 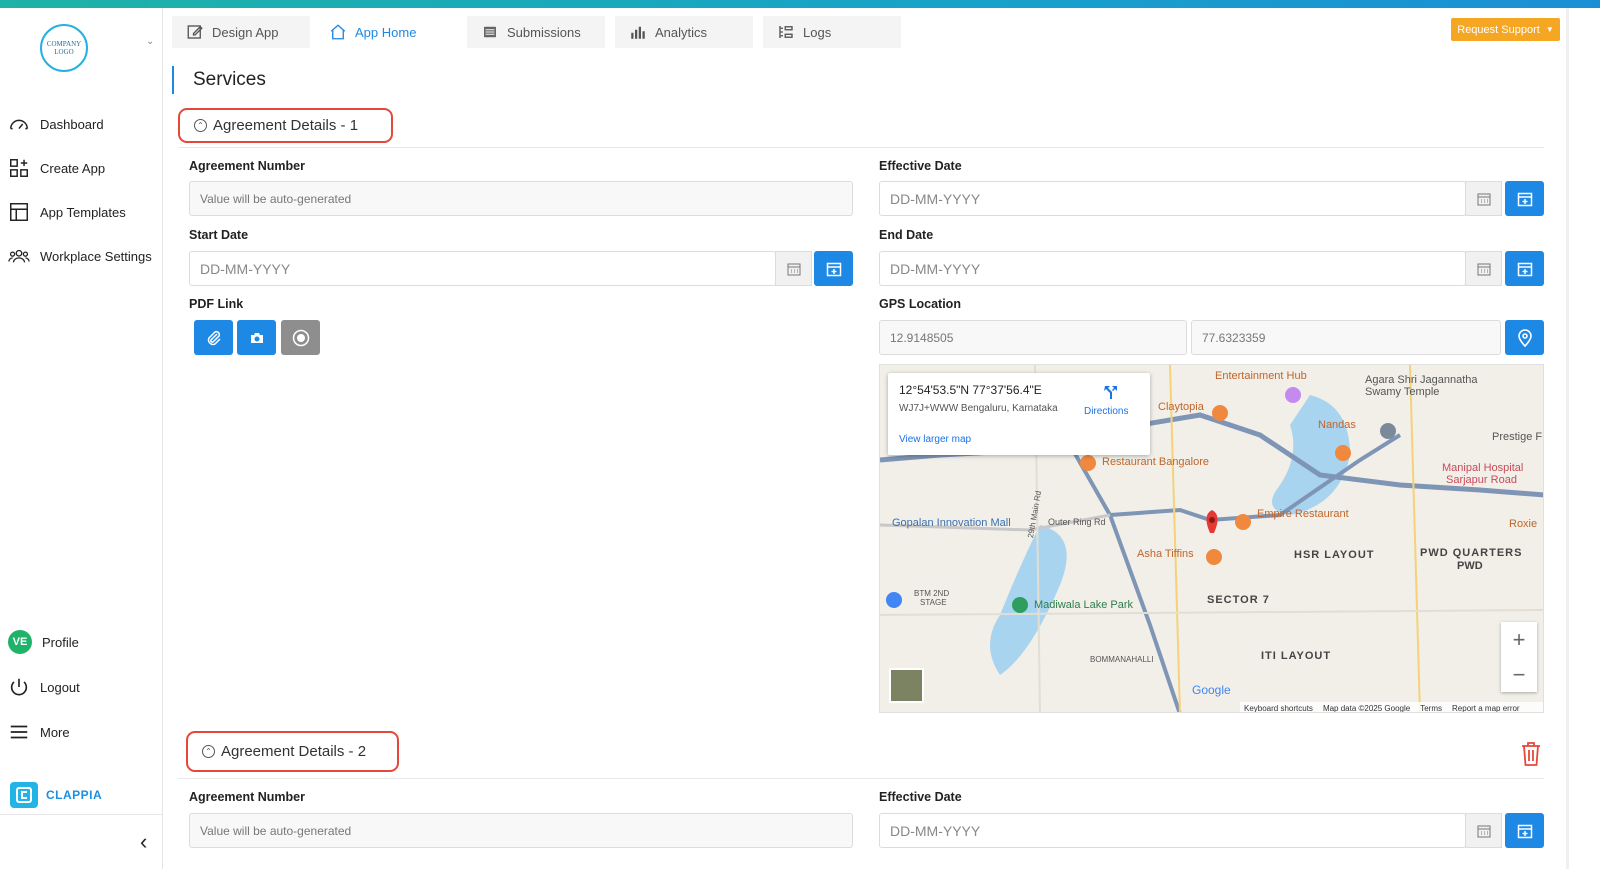 I want to click on sidebar-item-label: More, so click(x=55, y=732).